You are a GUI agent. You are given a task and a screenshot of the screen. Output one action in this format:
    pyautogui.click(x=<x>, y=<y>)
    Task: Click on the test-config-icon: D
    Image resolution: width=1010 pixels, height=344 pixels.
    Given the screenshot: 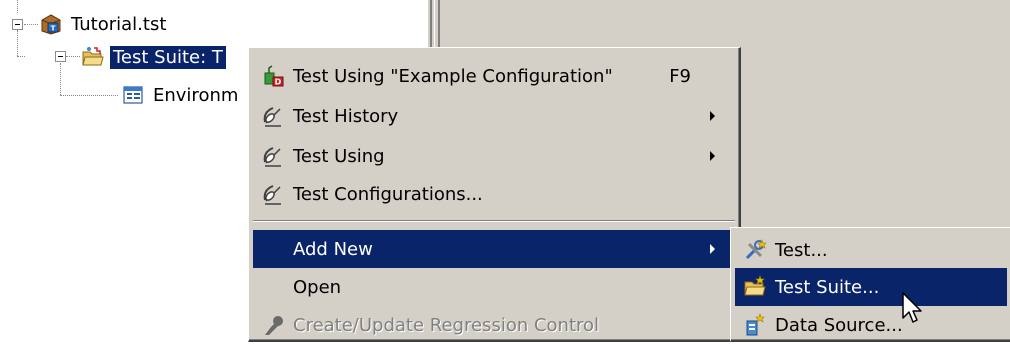 What is the action you would take?
    pyautogui.click(x=273, y=76)
    